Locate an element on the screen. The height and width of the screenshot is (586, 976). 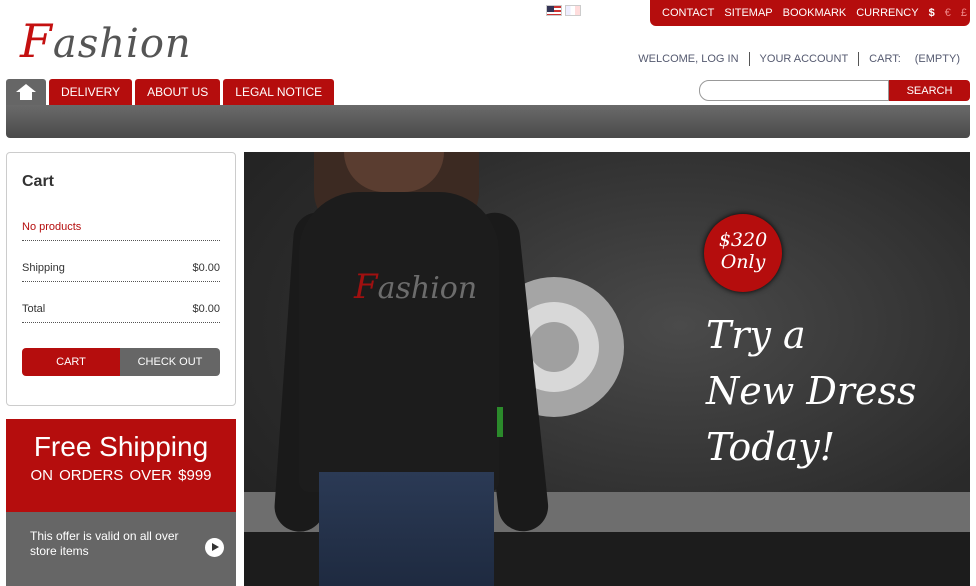
sitemap-link: SITEMAP is located at coordinates (748, 13).